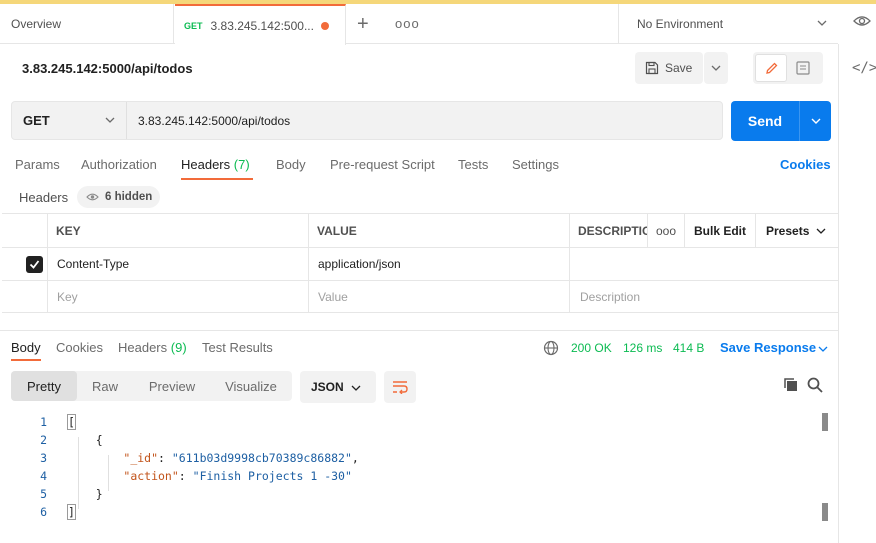 This screenshot has height=543, width=876. I want to click on column-header-description: DESCRIPTIO, so click(609, 230).